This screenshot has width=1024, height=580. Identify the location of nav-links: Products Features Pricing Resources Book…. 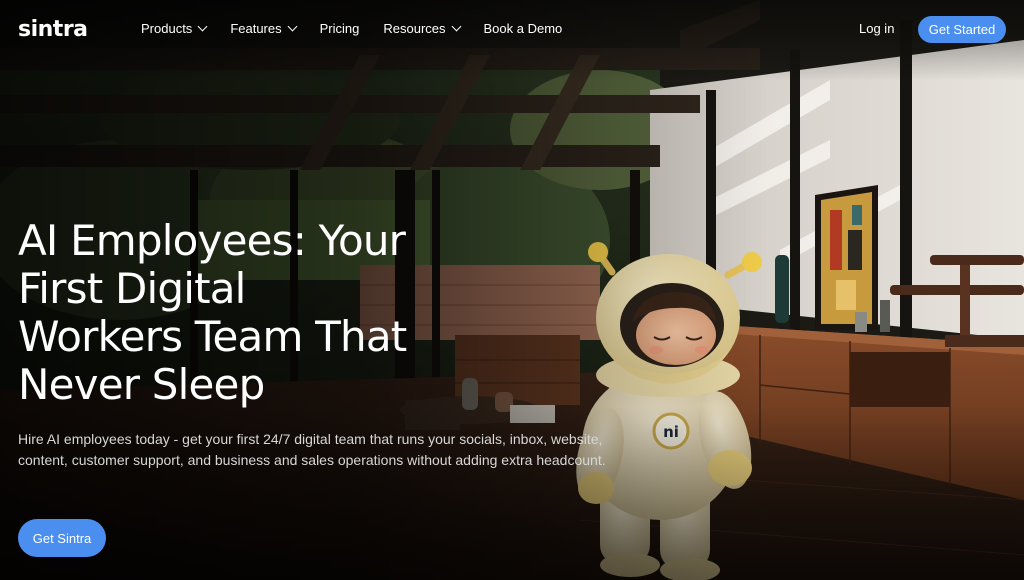
(363, 28).